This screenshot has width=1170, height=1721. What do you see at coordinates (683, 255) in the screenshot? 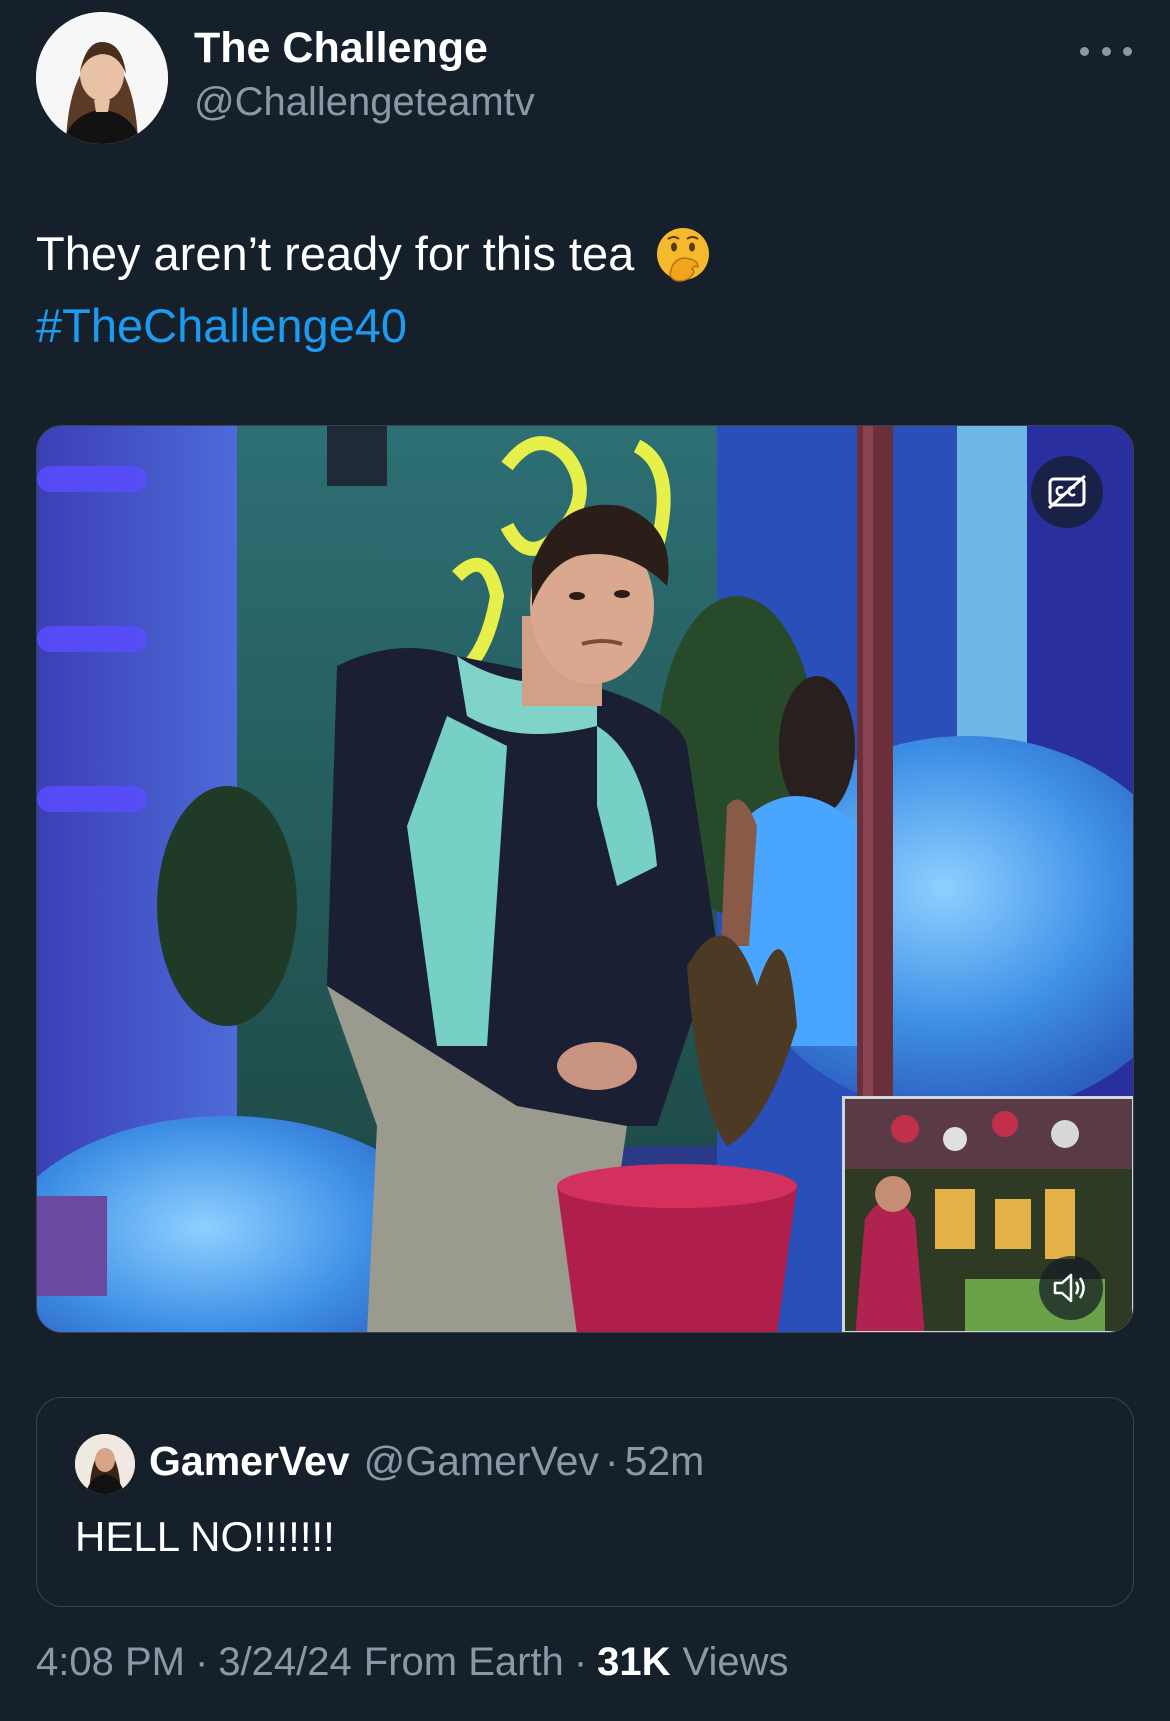
I see `face-with-hand-over-mouth-emoji-icon` at bounding box center [683, 255].